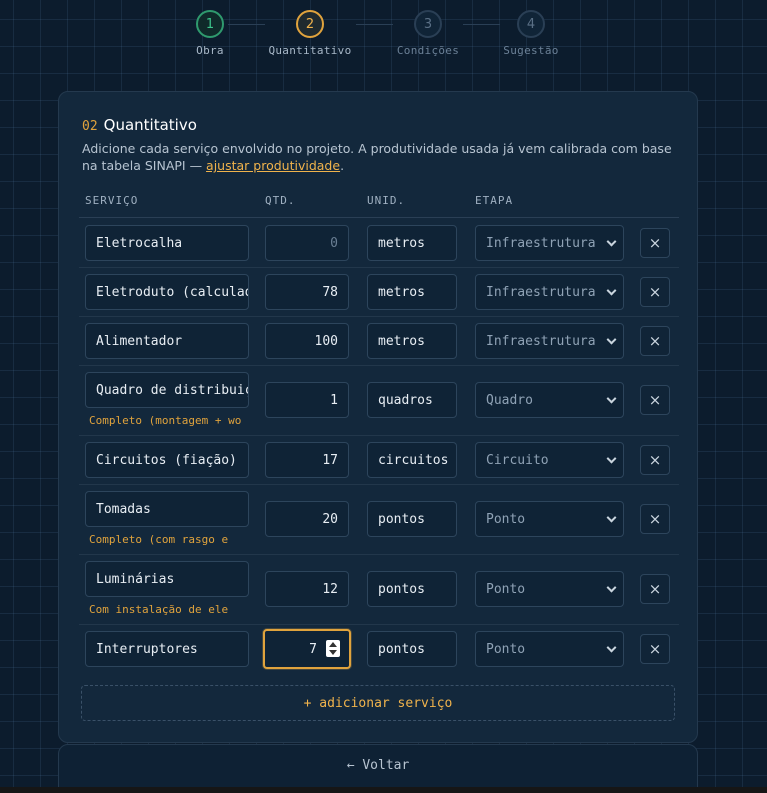  Describe the element at coordinates (383, 790) in the screenshot. I see `bottom-edge` at that location.